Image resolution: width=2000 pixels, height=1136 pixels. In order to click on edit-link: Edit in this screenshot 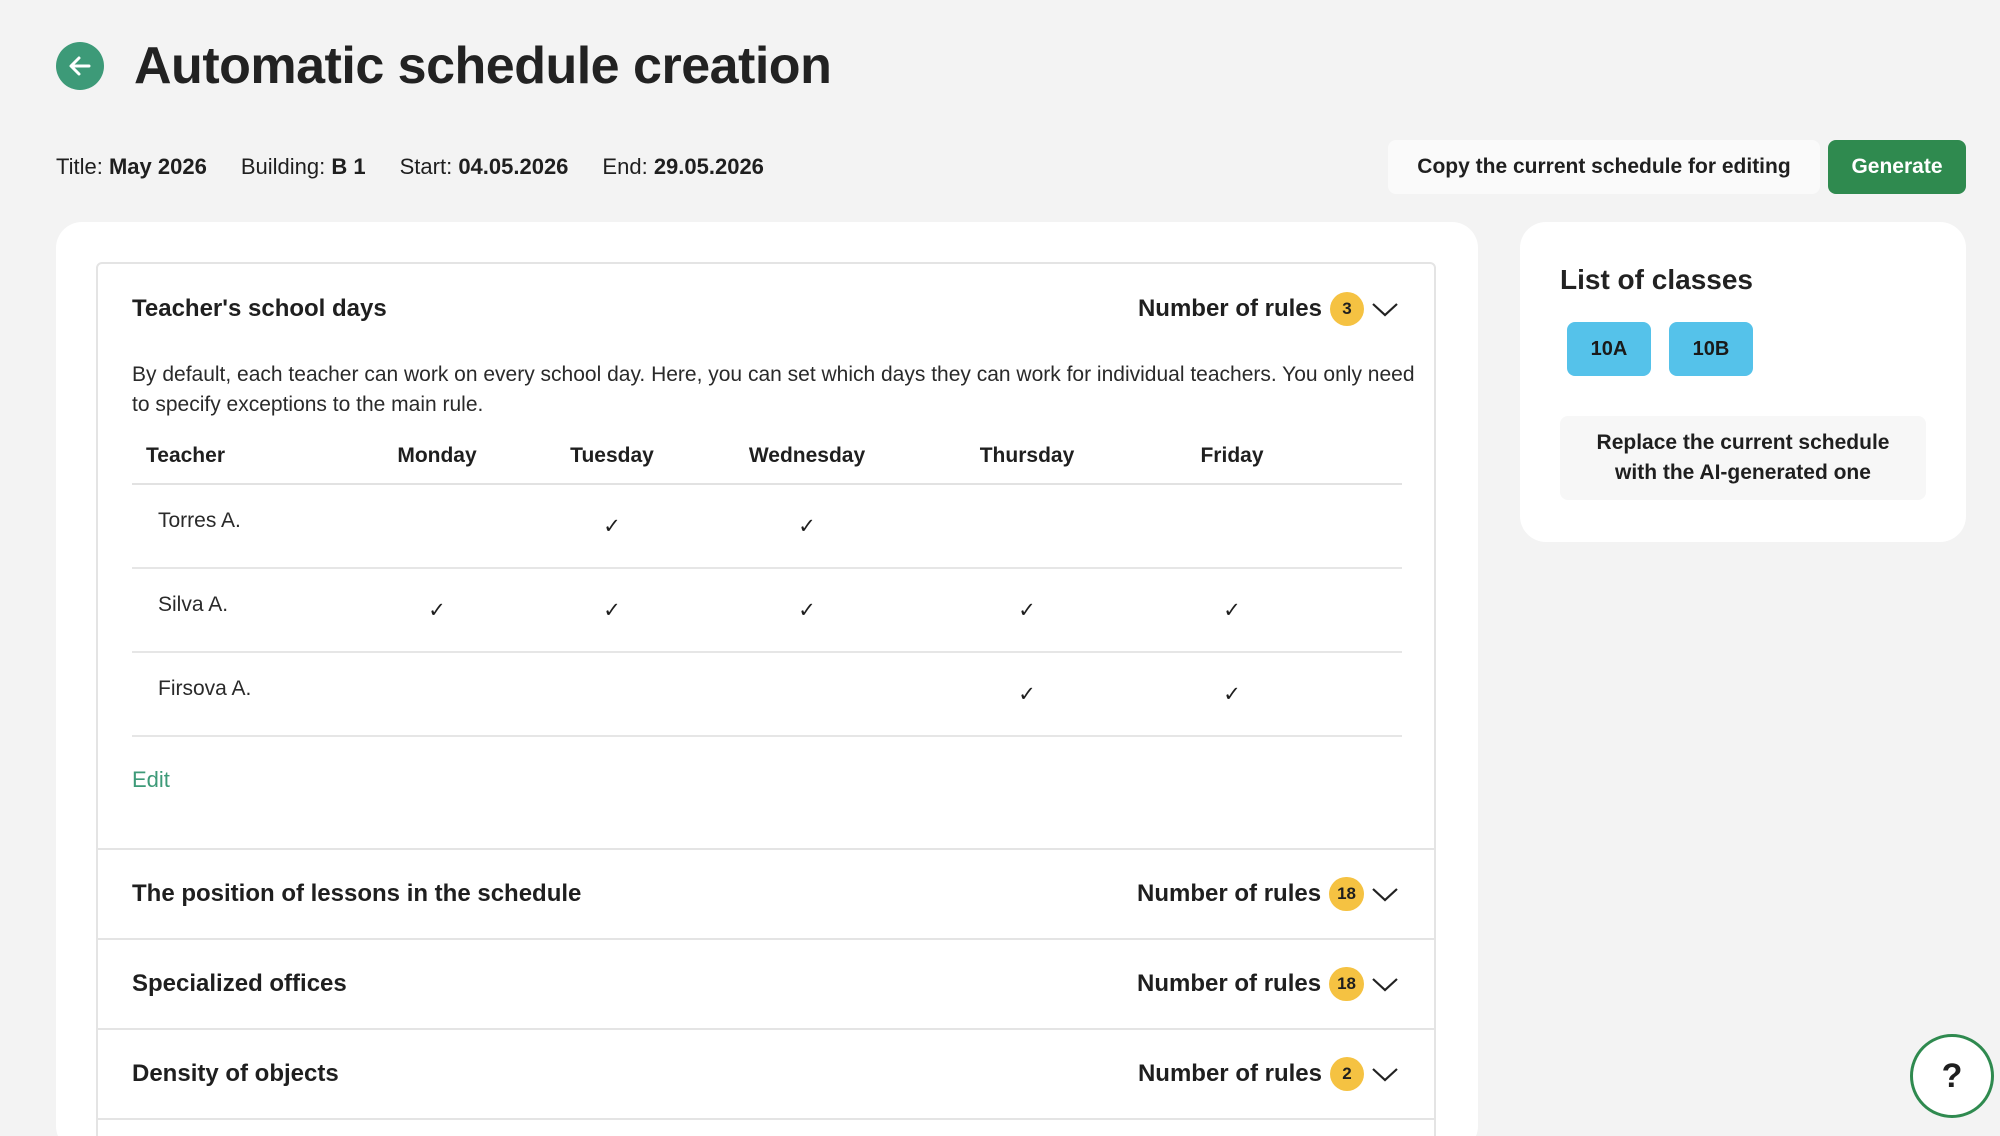, I will do `click(151, 780)`.